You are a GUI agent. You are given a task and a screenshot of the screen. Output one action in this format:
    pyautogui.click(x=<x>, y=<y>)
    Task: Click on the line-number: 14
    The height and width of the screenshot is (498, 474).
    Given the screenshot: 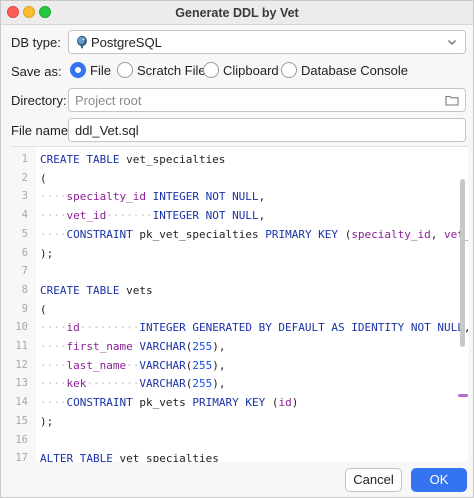 What is the action you would take?
    pyautogui.click(x=21, y=402)
    